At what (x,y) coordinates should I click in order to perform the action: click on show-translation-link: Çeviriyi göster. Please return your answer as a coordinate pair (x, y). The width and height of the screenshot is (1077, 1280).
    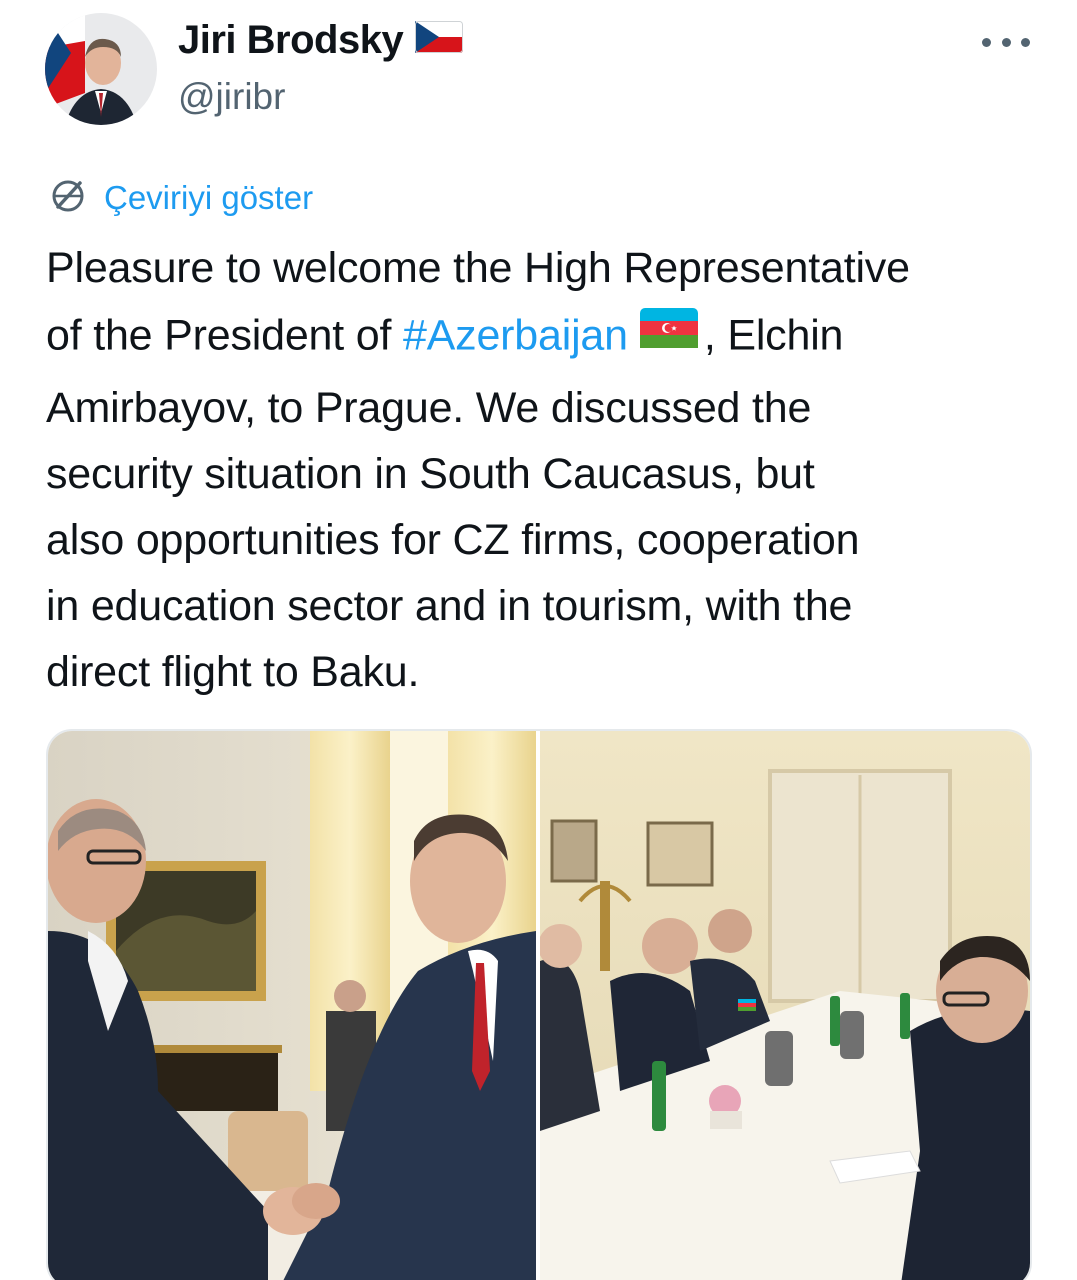
    Looking at the image, I should click on (179, 197).